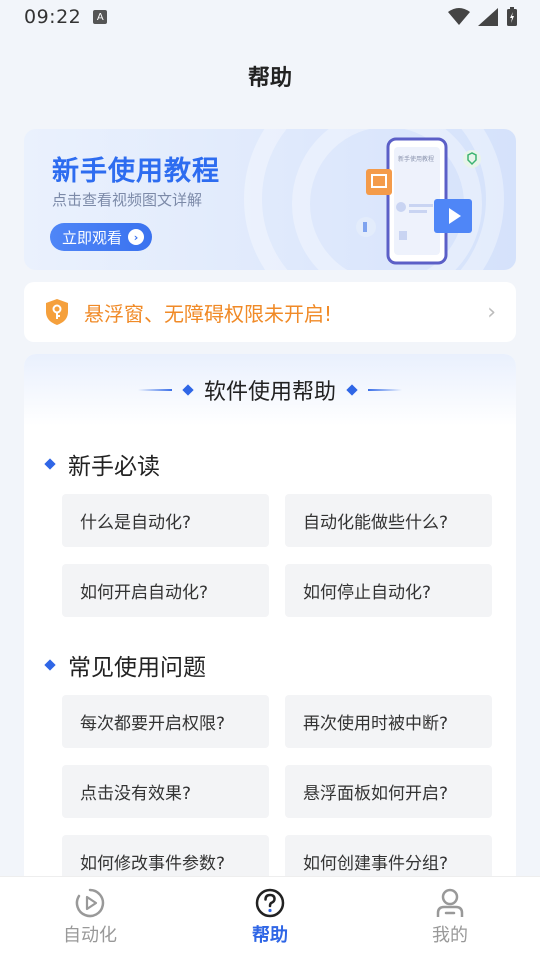  What do you see at coordinates (100, 17) in the screenshot?
I see `a-notification-icon: A` at bounding box center [100, 17].